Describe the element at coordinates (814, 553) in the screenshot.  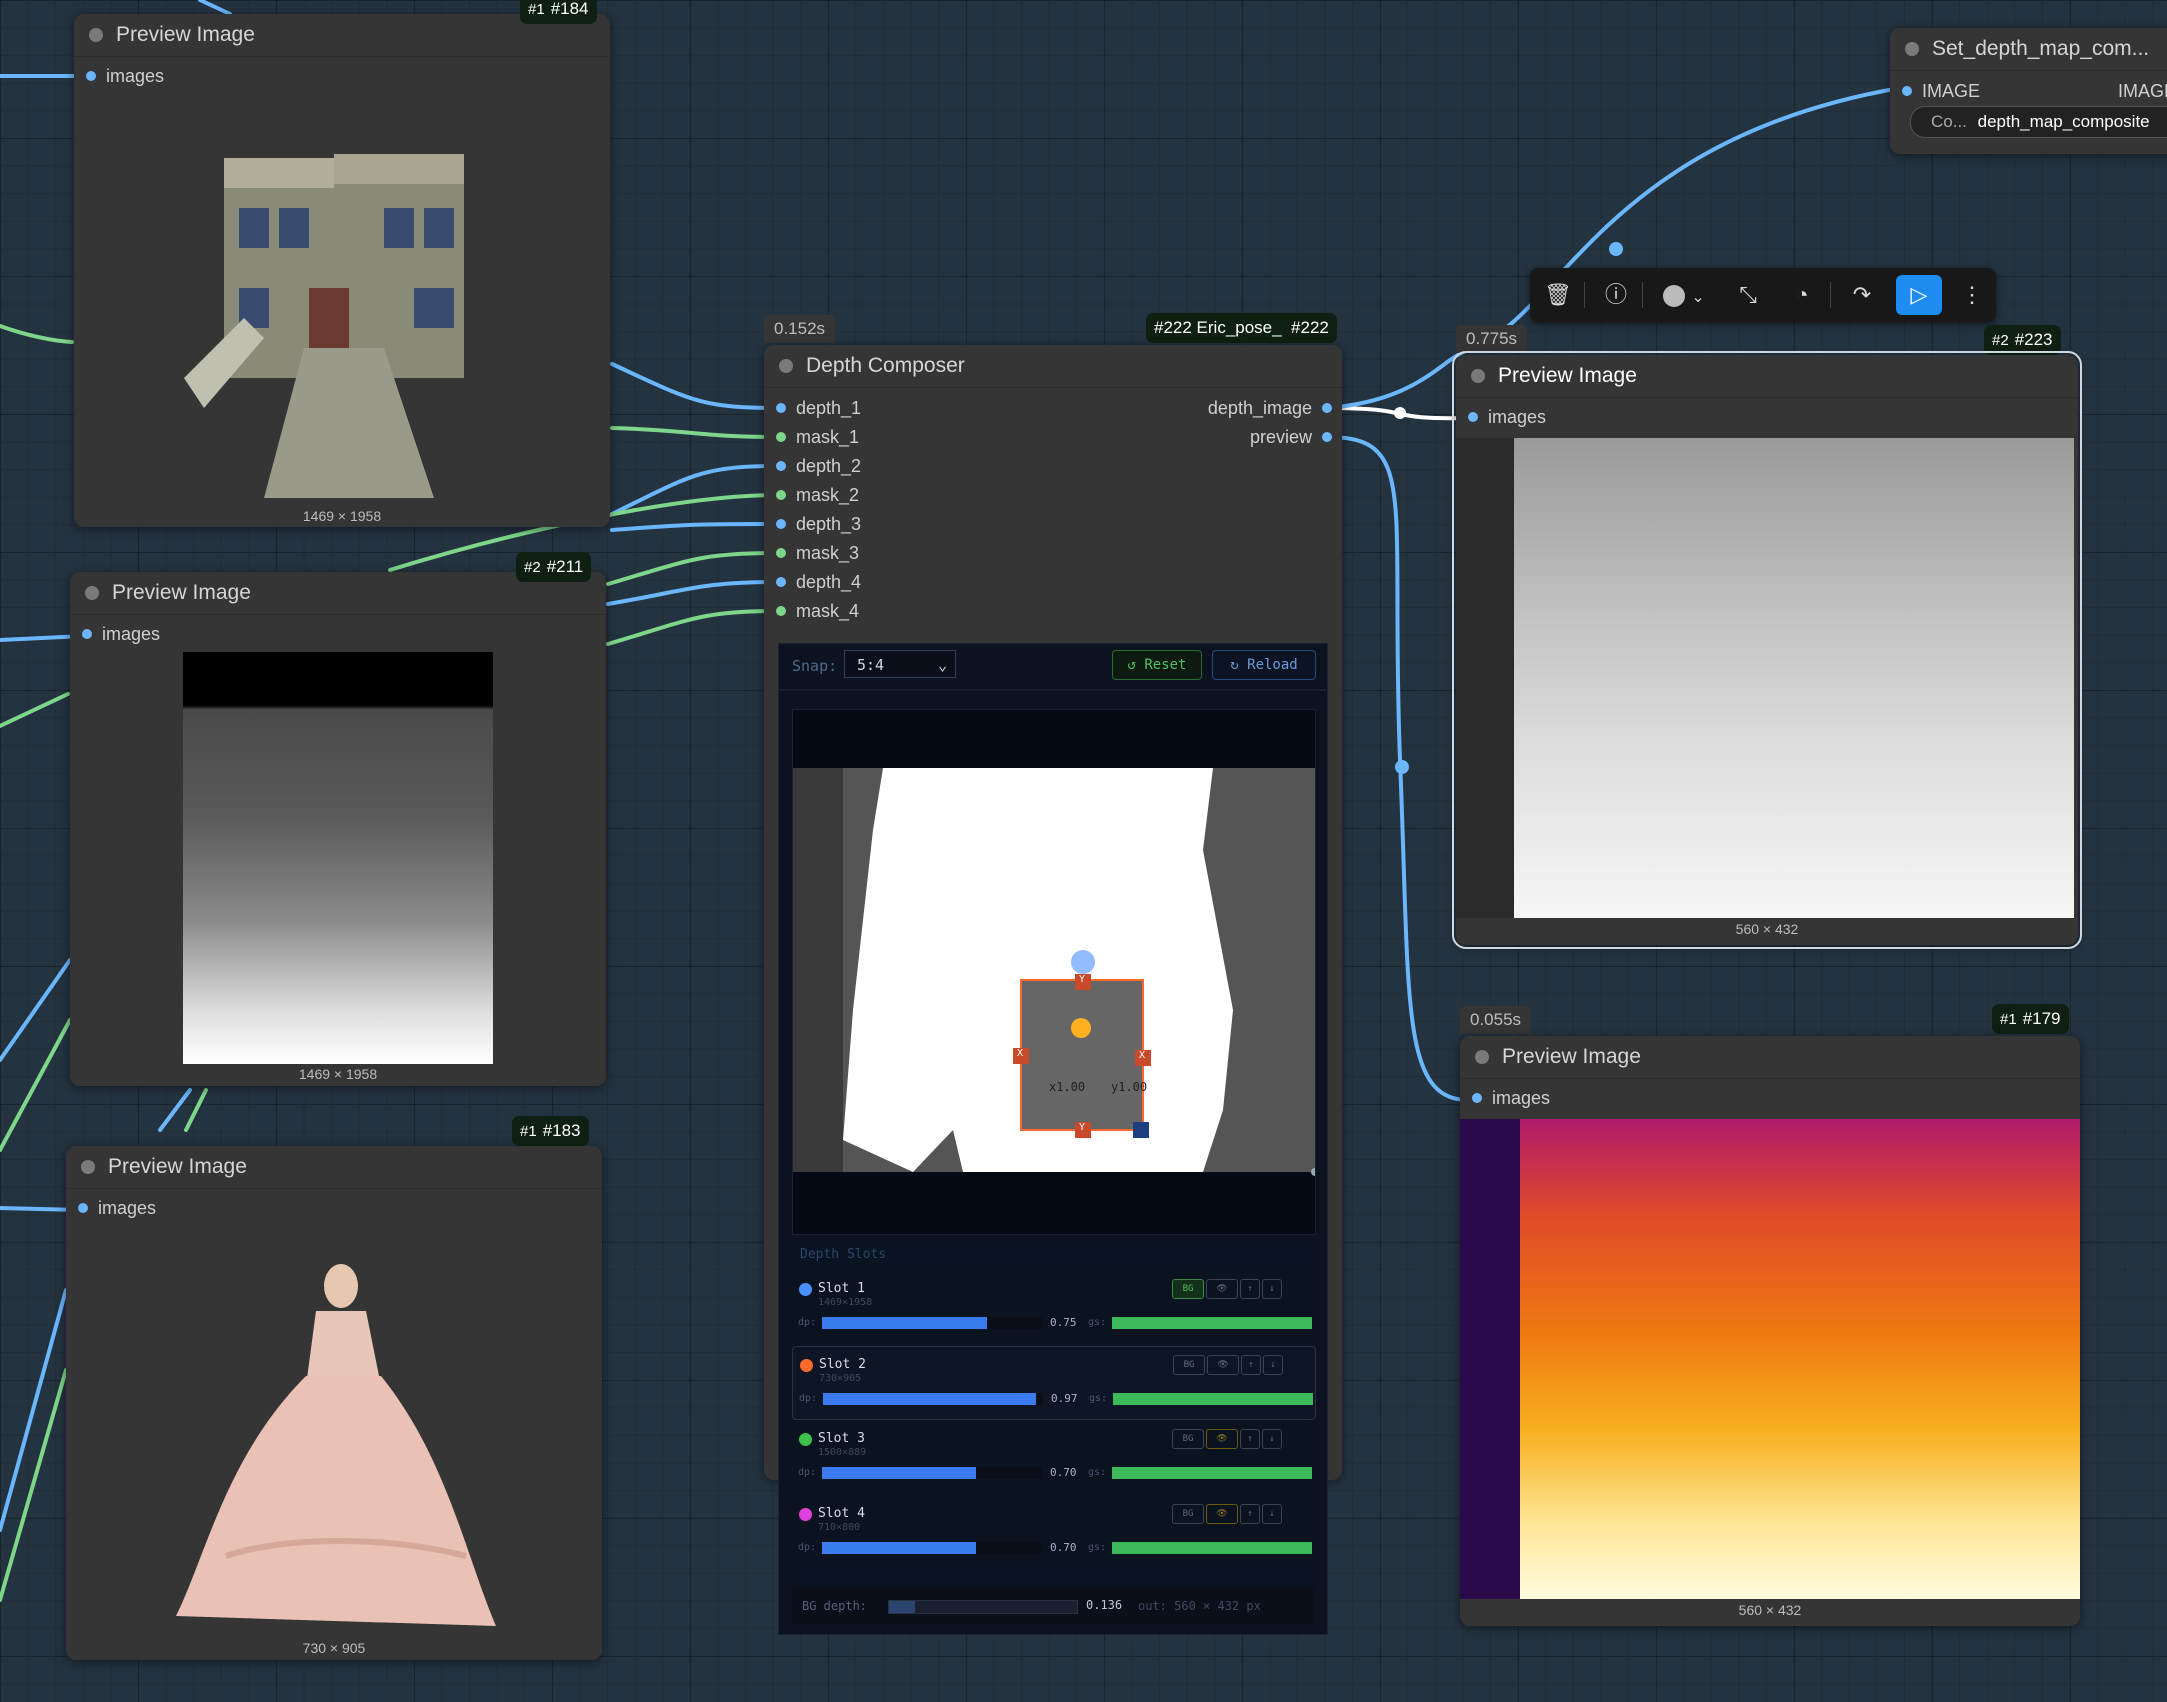
I see `mask-3-input-slot: mask_3` at that location.